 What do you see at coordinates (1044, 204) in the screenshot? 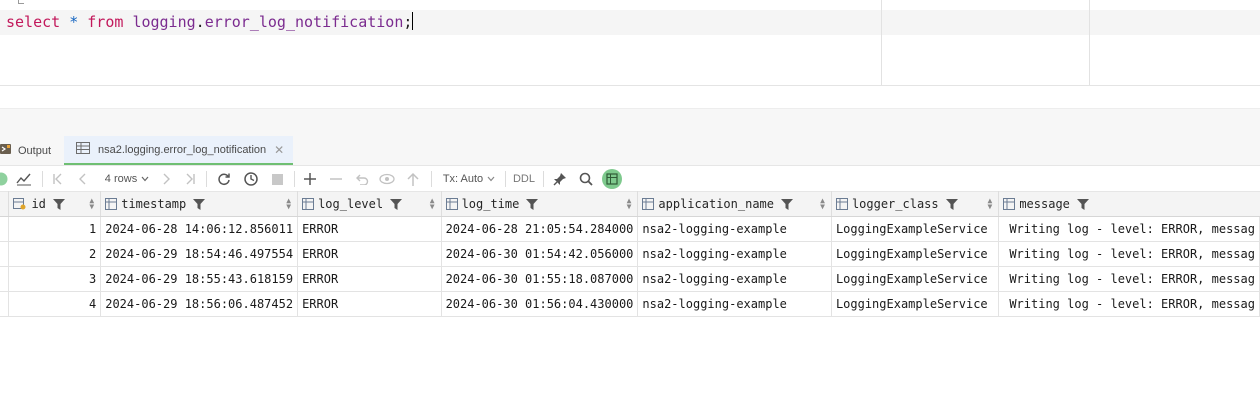
I see `column-name: message` at bounding box center [1044, 204].